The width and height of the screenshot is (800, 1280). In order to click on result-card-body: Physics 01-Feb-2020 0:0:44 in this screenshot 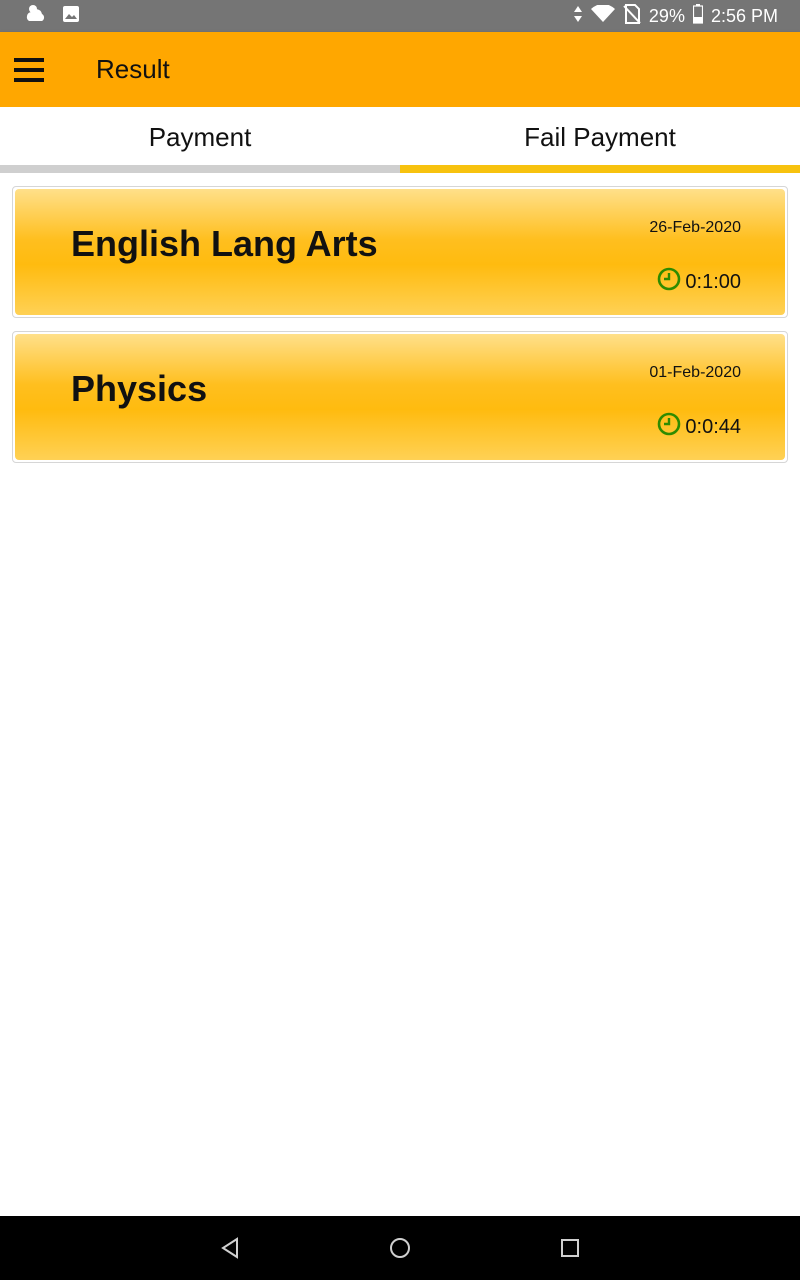, I will do `click(400, 397)`.